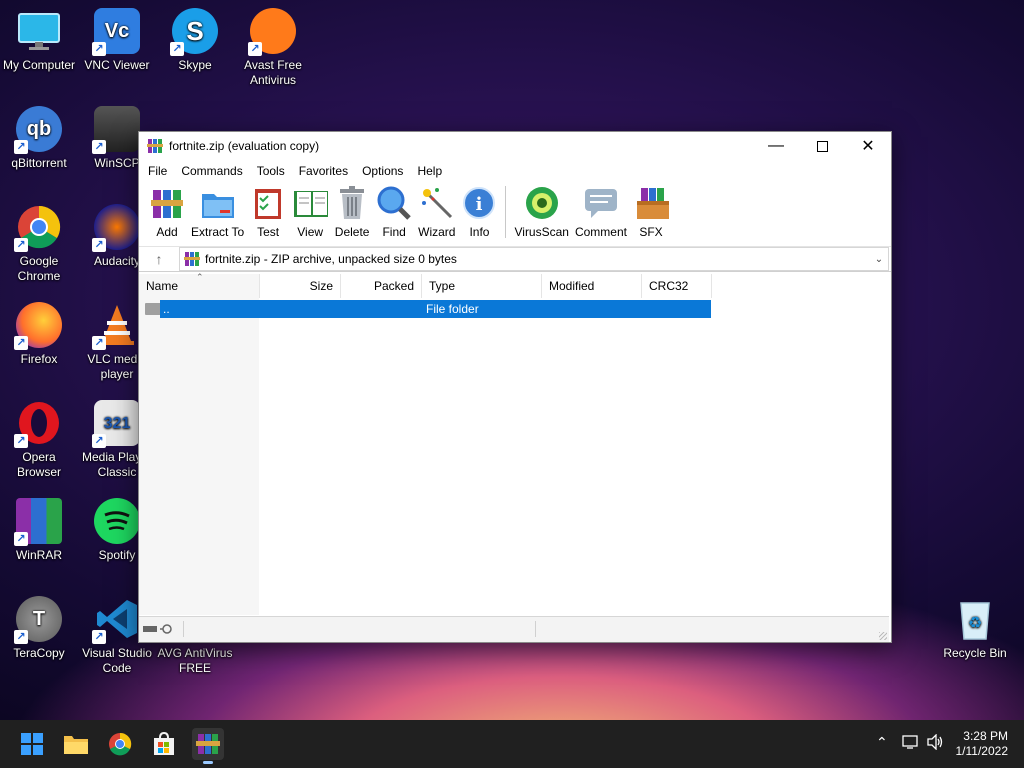 Image resolution: width=1024 pixels, height=768 pixels. I want to click on store-bag-icon, so click(164, 743).